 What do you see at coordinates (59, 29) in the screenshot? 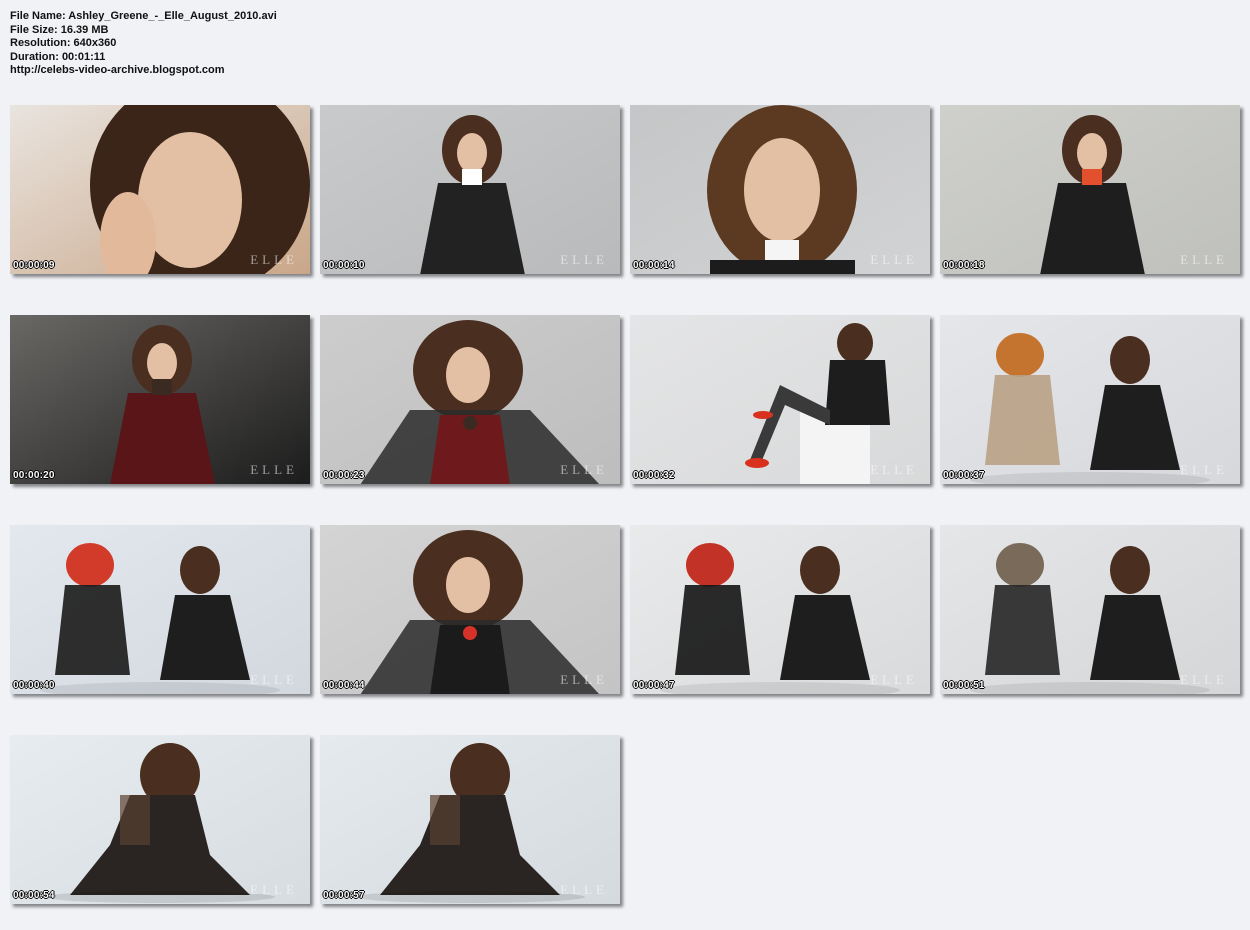
I see `file-size-text: File Size: 16.39 MB` at bounding box center [59, 29].